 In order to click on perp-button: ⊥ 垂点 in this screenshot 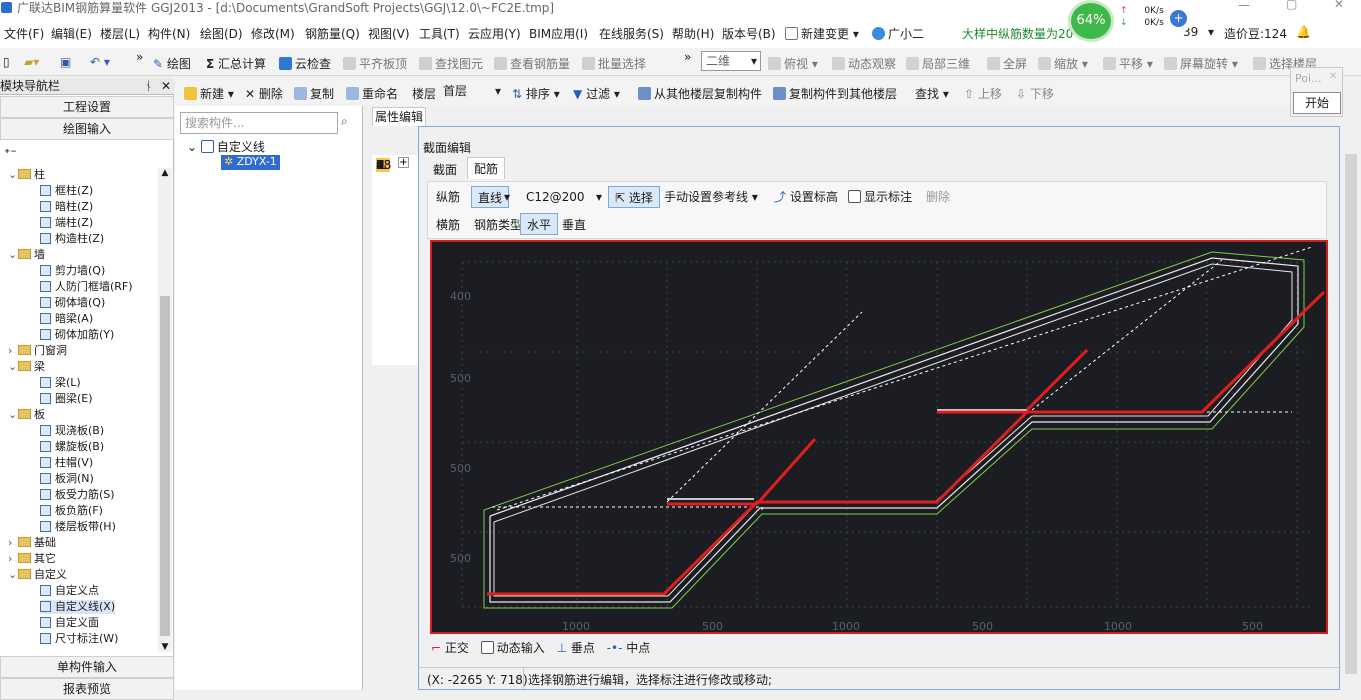, I will do `click(576, 648)`.